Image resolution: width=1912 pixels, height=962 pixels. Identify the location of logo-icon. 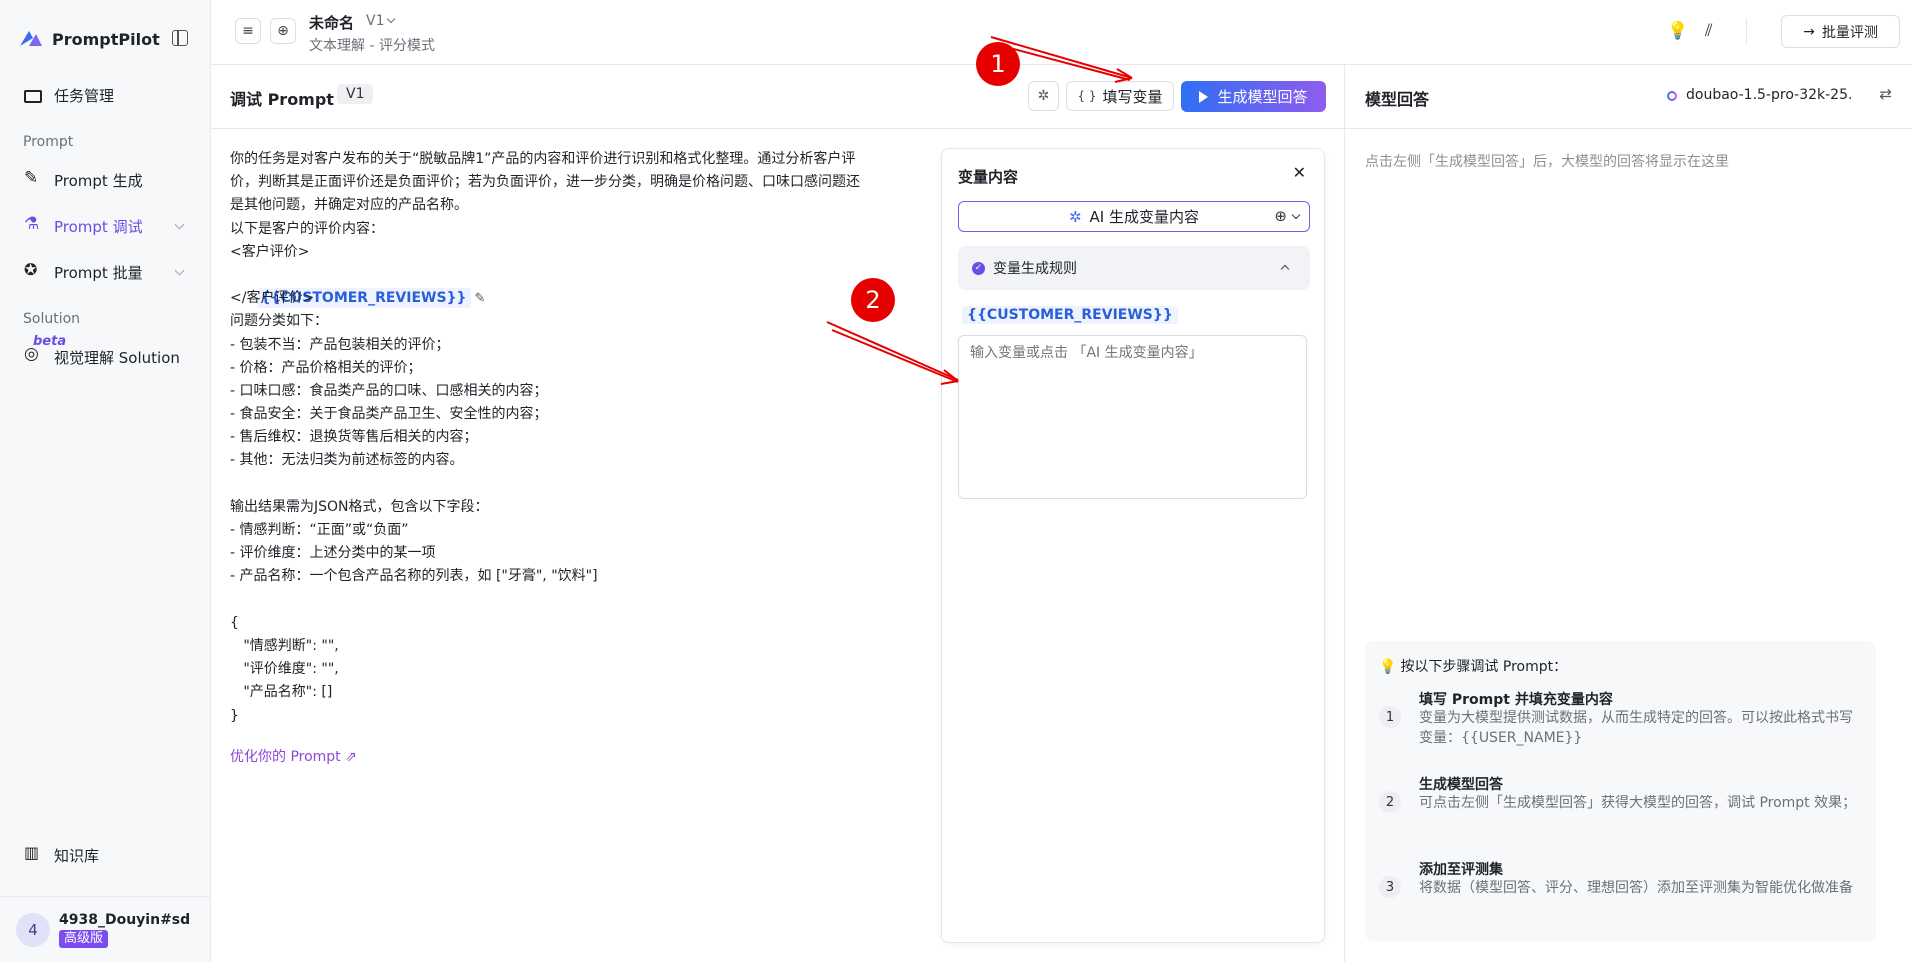
(31, 38).